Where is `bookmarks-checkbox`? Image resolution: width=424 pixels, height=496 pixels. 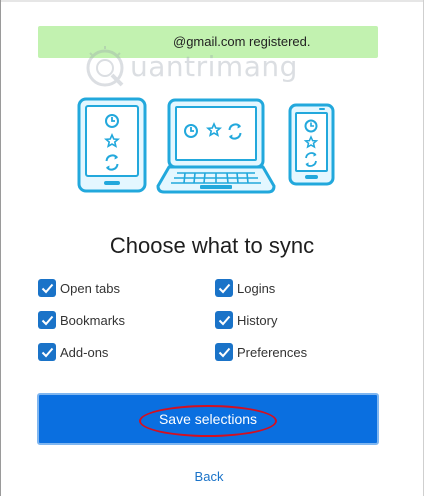
bookmarks-checkbox is located at coordinates (47, 320).